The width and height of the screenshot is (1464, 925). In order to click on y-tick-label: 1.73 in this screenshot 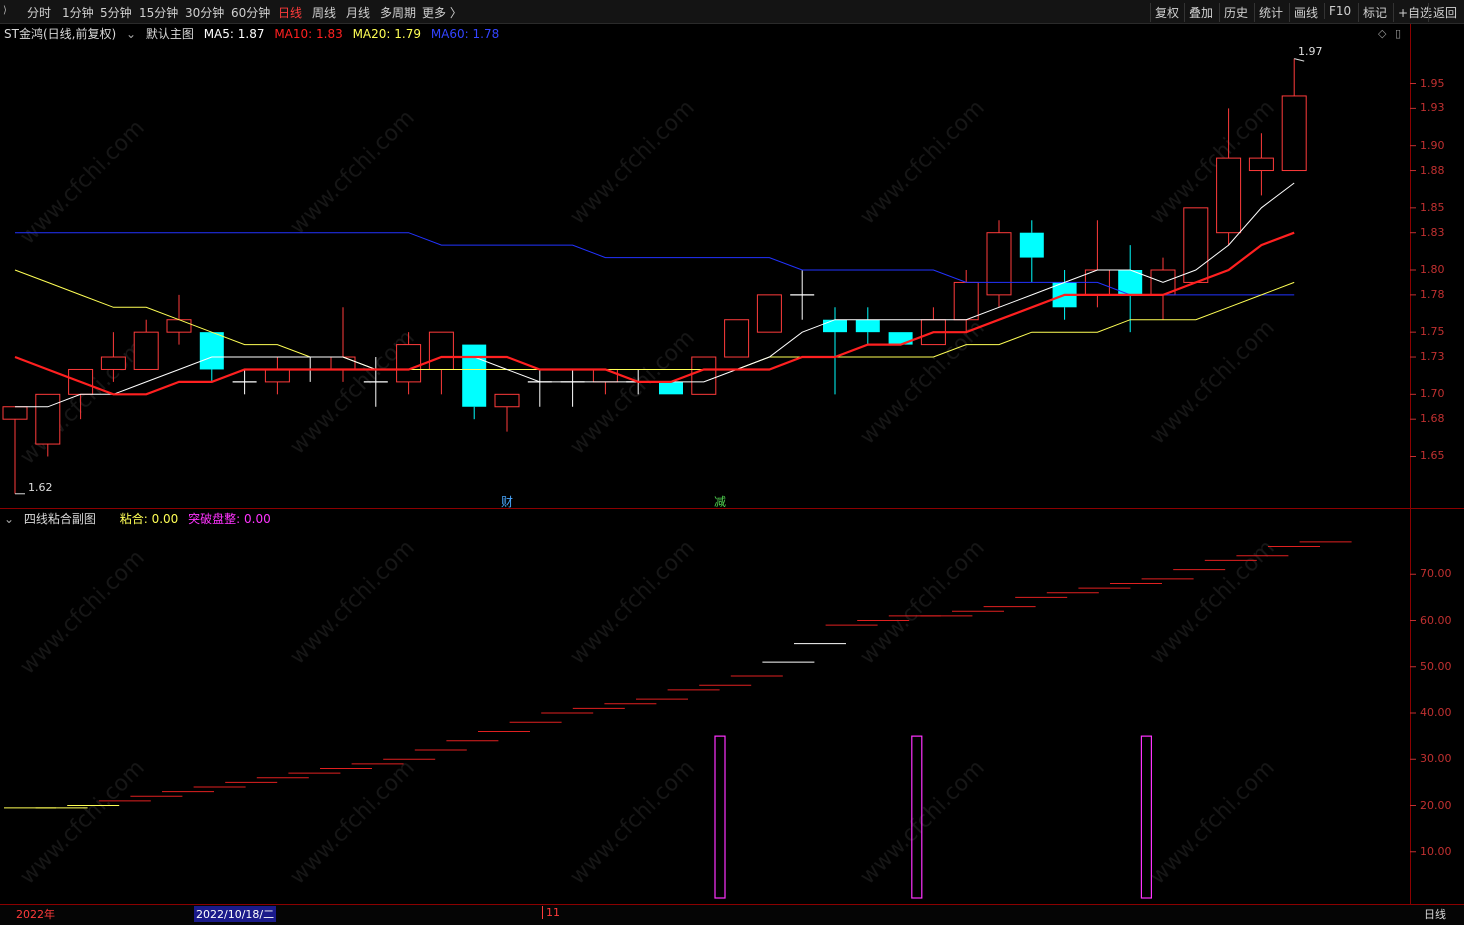, I will do `click(1432, 357)`.